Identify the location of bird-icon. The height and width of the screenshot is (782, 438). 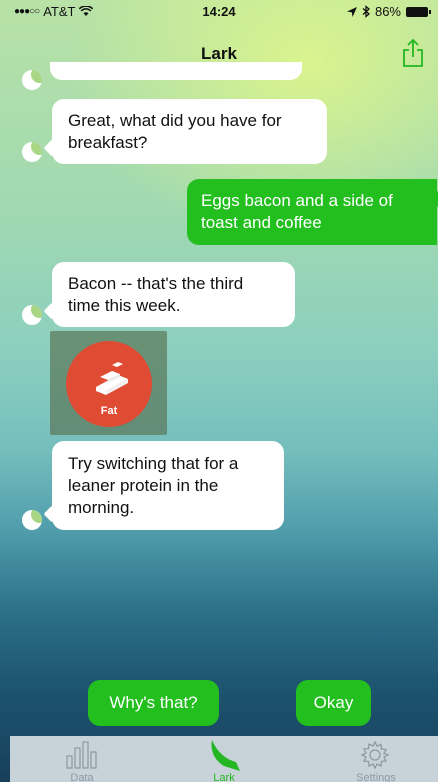
(225, 755).